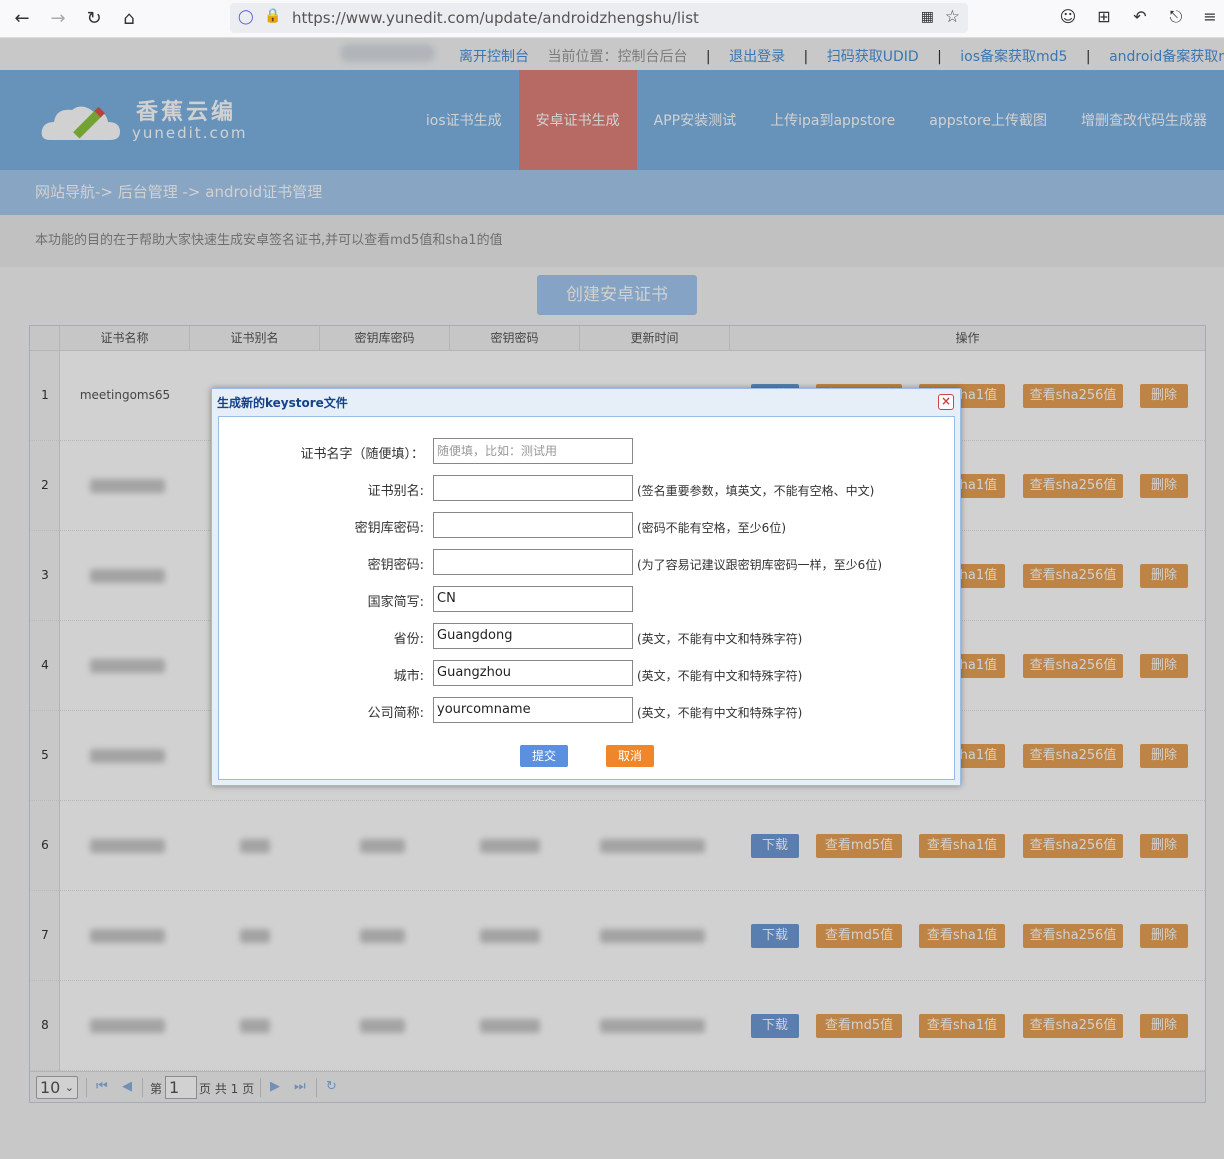  Describe the element at coordinates (1140, 16) in the screenshot. I see `undo-icon: ↶` at that location.